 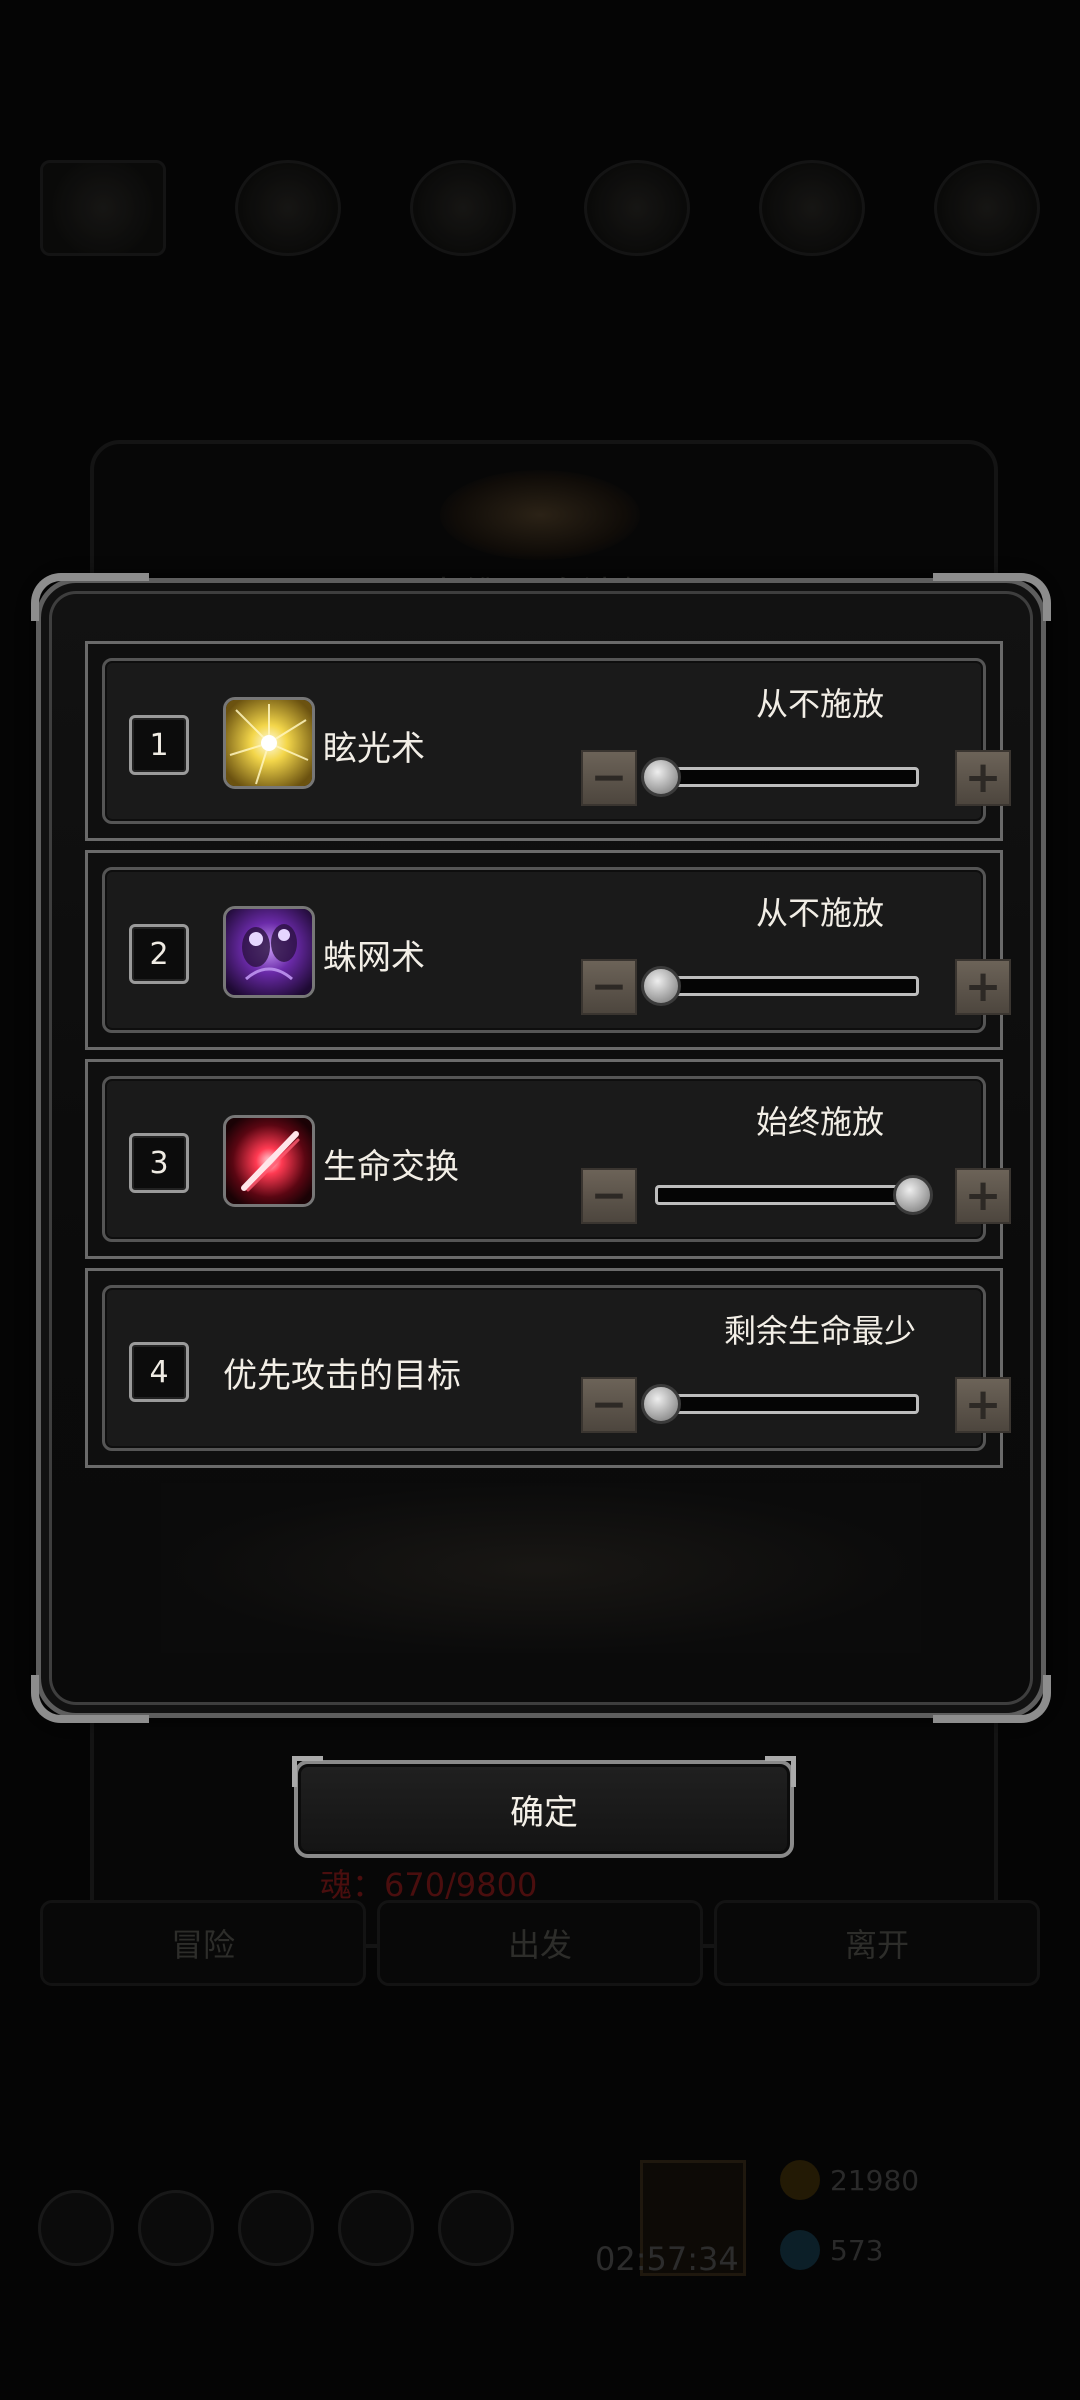 I want to click on priority-number: 1, so click(x=159, y=745).